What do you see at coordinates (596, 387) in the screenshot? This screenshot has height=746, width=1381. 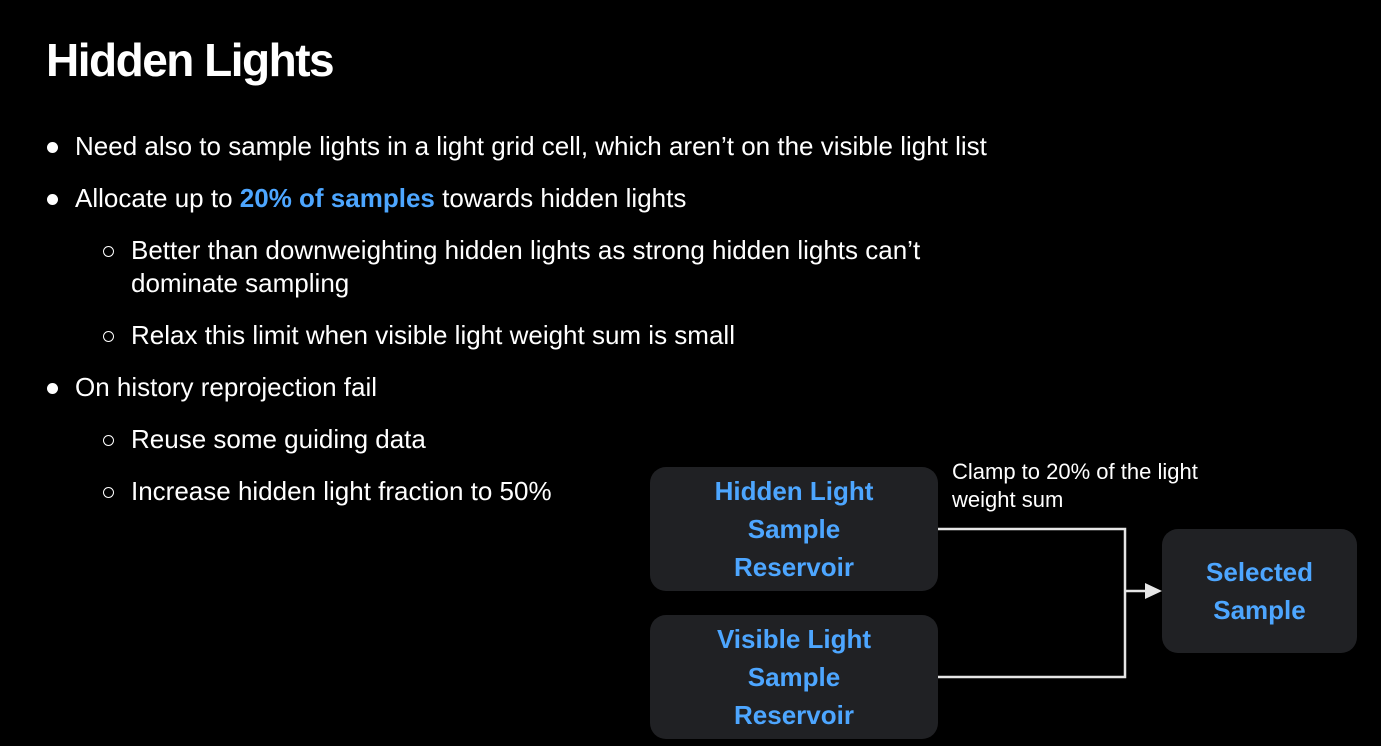 I see `bullet-history-reprojection-fail: On history reprojection fail` at bounding box center [596, 387].